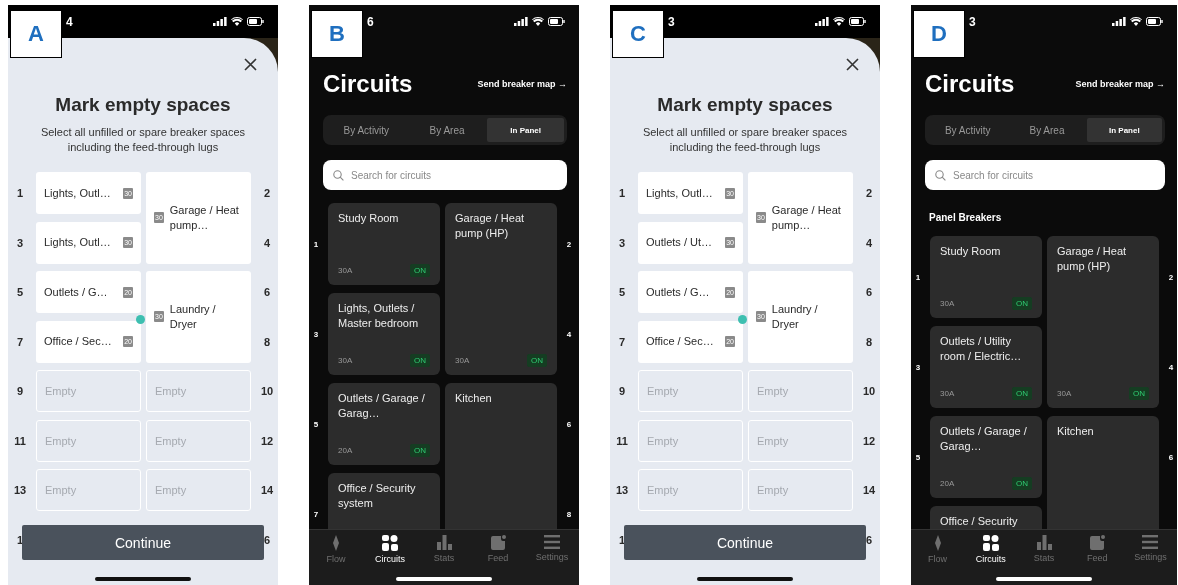 This screenshot has height=585, width=1178. What do you see at coordinates (390, 543) in the screenshot?
I see `grid-icon` at bounding box center [390, 543].